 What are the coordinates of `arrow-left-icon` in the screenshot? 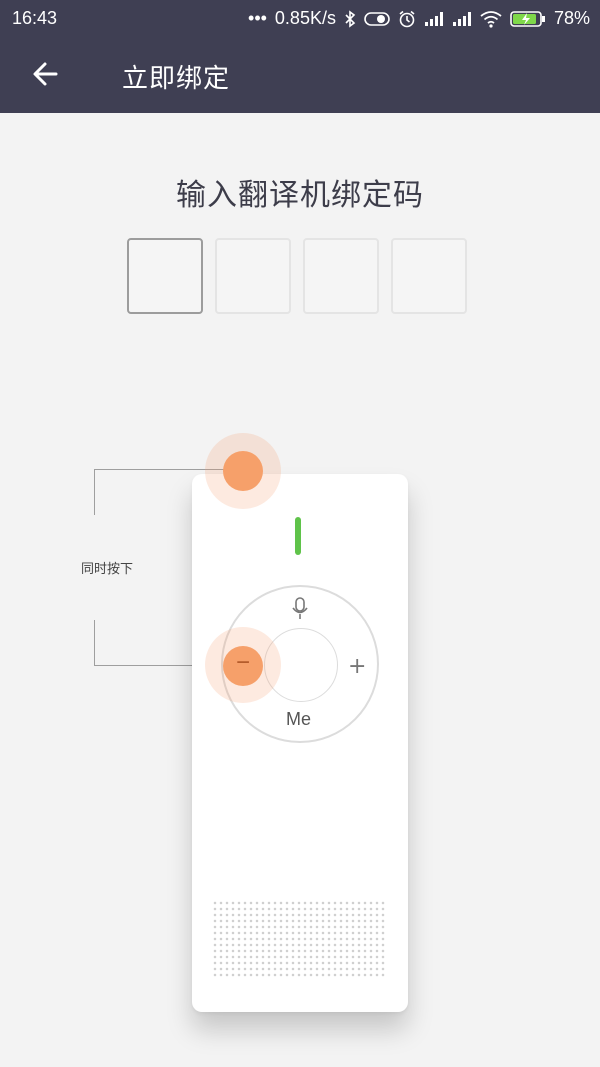 It's located at (45, 74).